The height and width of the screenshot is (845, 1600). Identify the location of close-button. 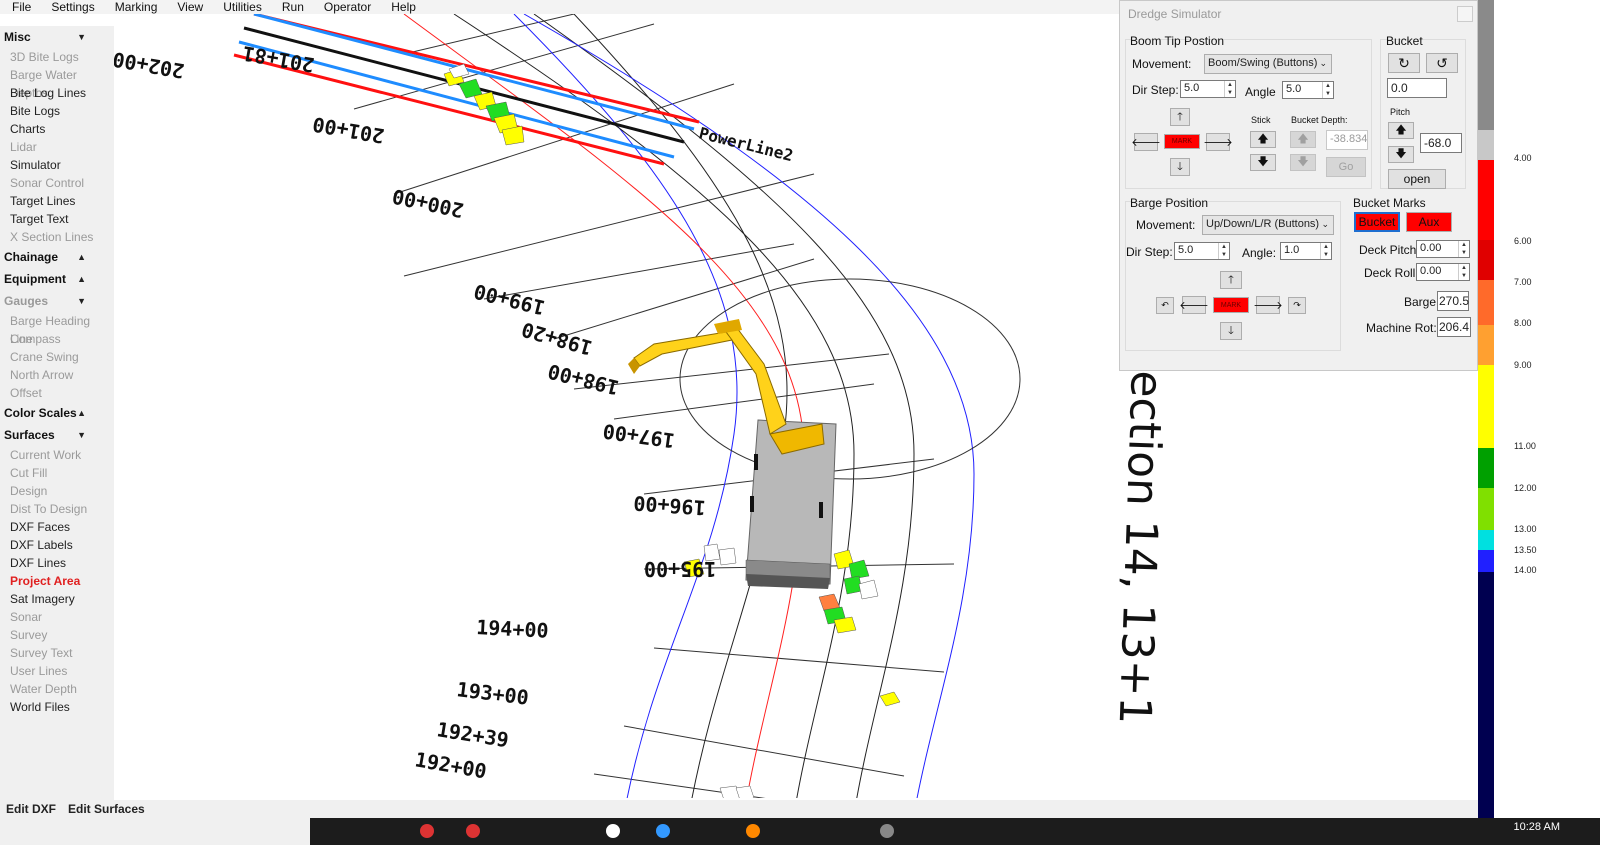
(1465, 14).